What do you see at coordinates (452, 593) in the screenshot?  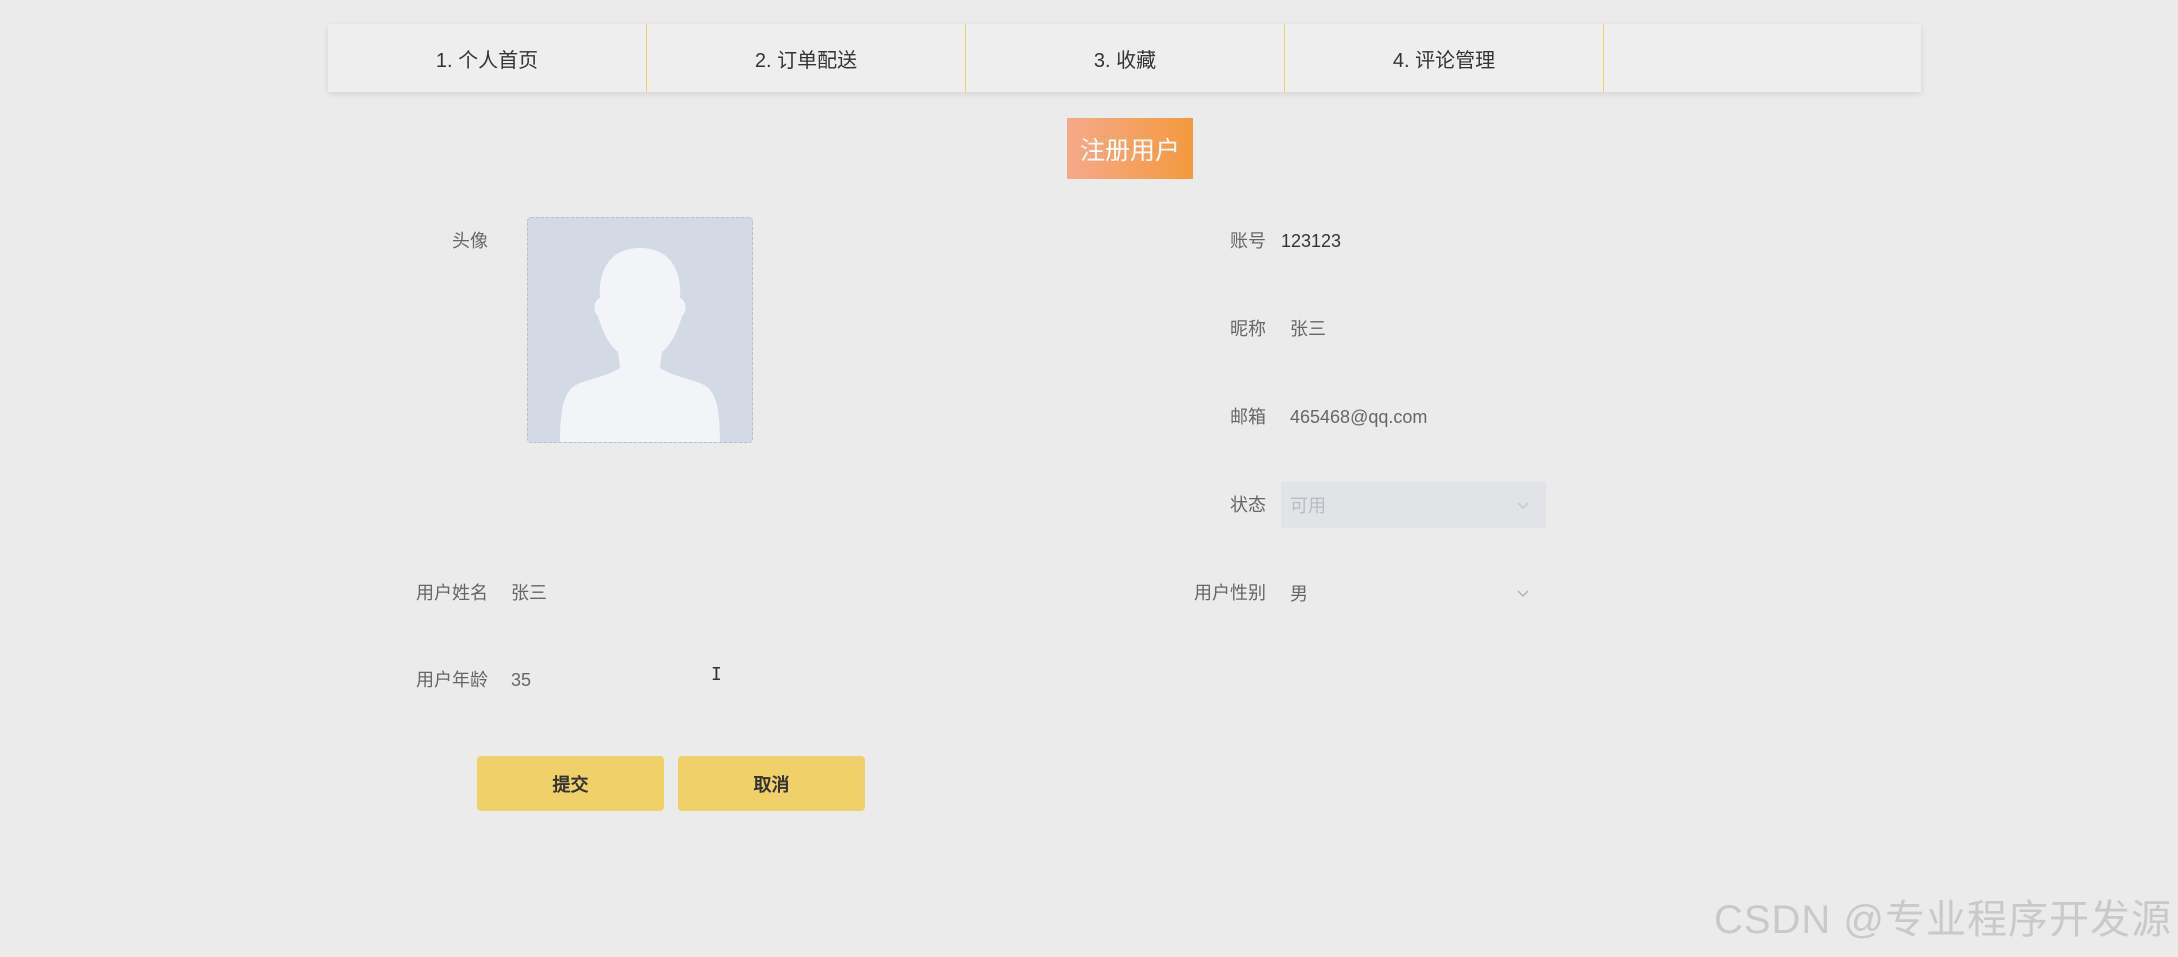 I see `real-name-label: 用户姓名` at bounding box center [452, 593].